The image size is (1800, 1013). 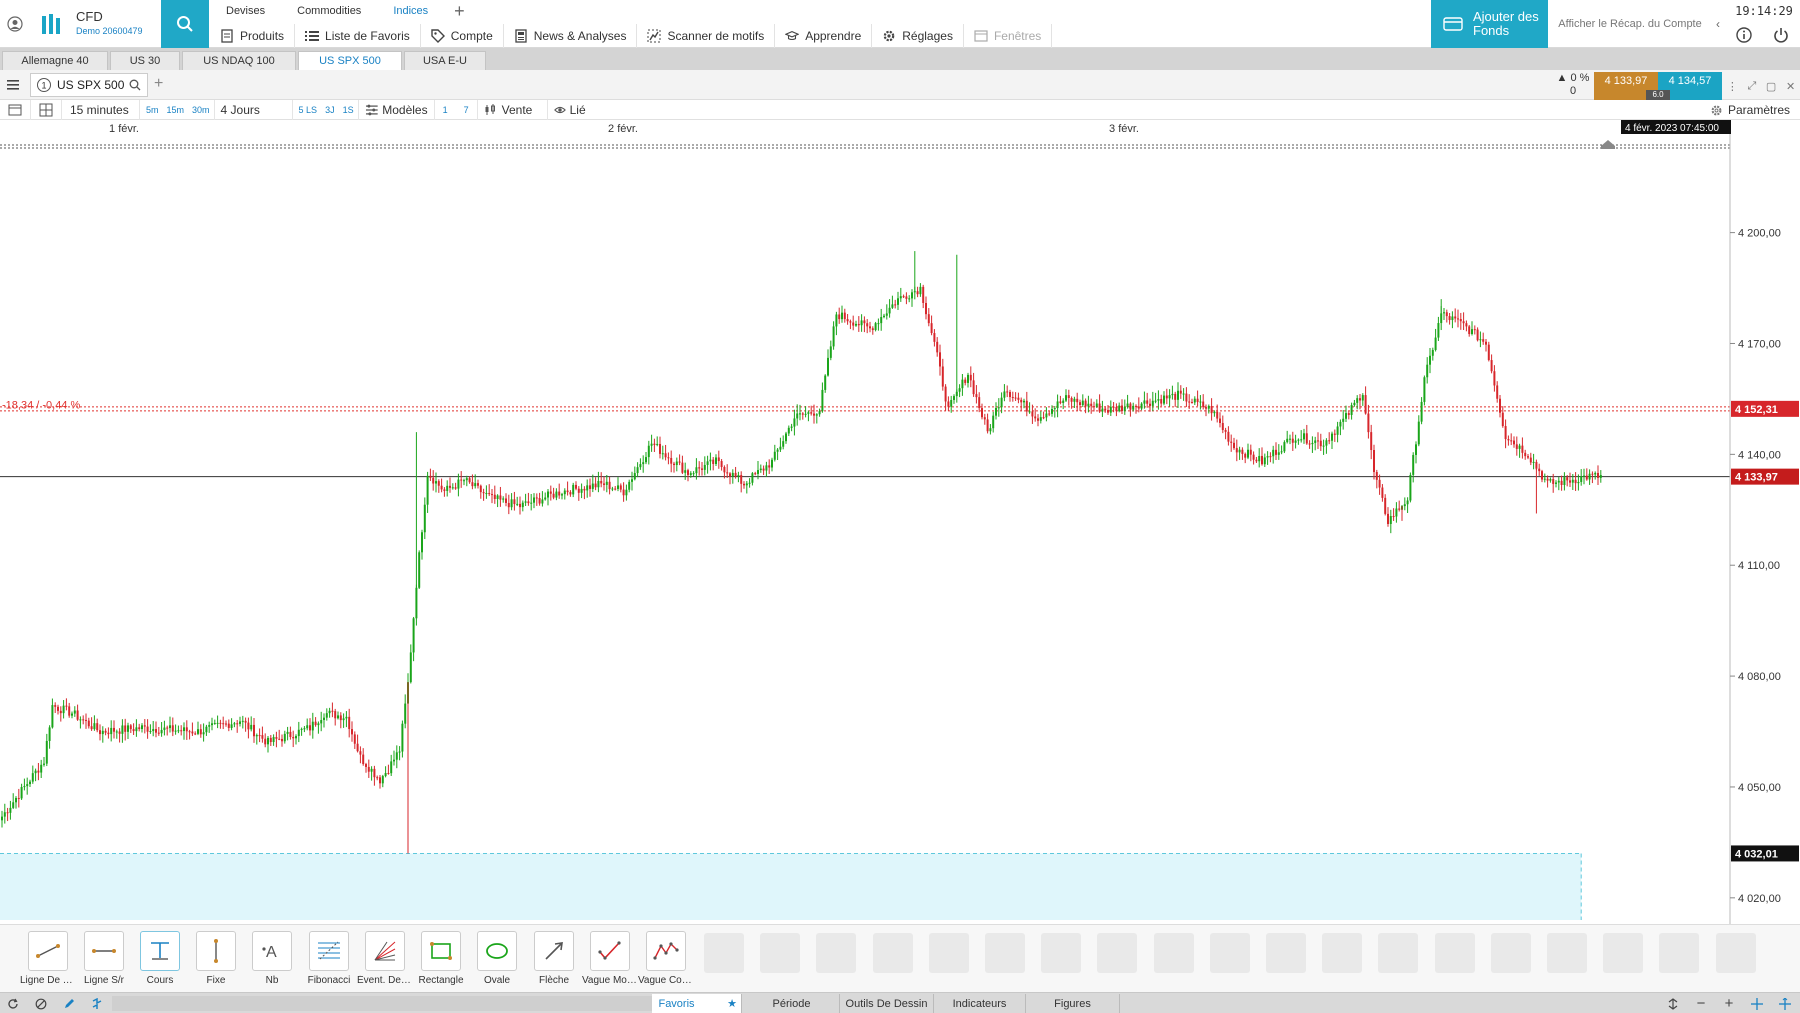 I want to click on tool-fibonacci: Fibonacci, so click(x=329, y=958).